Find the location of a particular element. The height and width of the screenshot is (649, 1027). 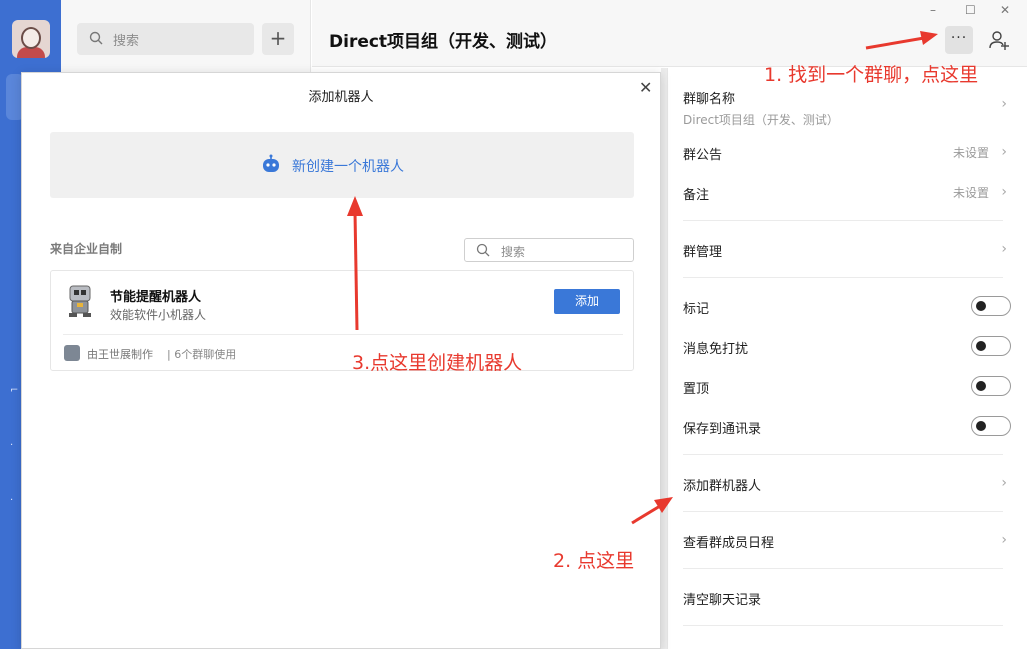

group-name-value: Direct项目组（开发、测试） is located at coordinates (761, 120).